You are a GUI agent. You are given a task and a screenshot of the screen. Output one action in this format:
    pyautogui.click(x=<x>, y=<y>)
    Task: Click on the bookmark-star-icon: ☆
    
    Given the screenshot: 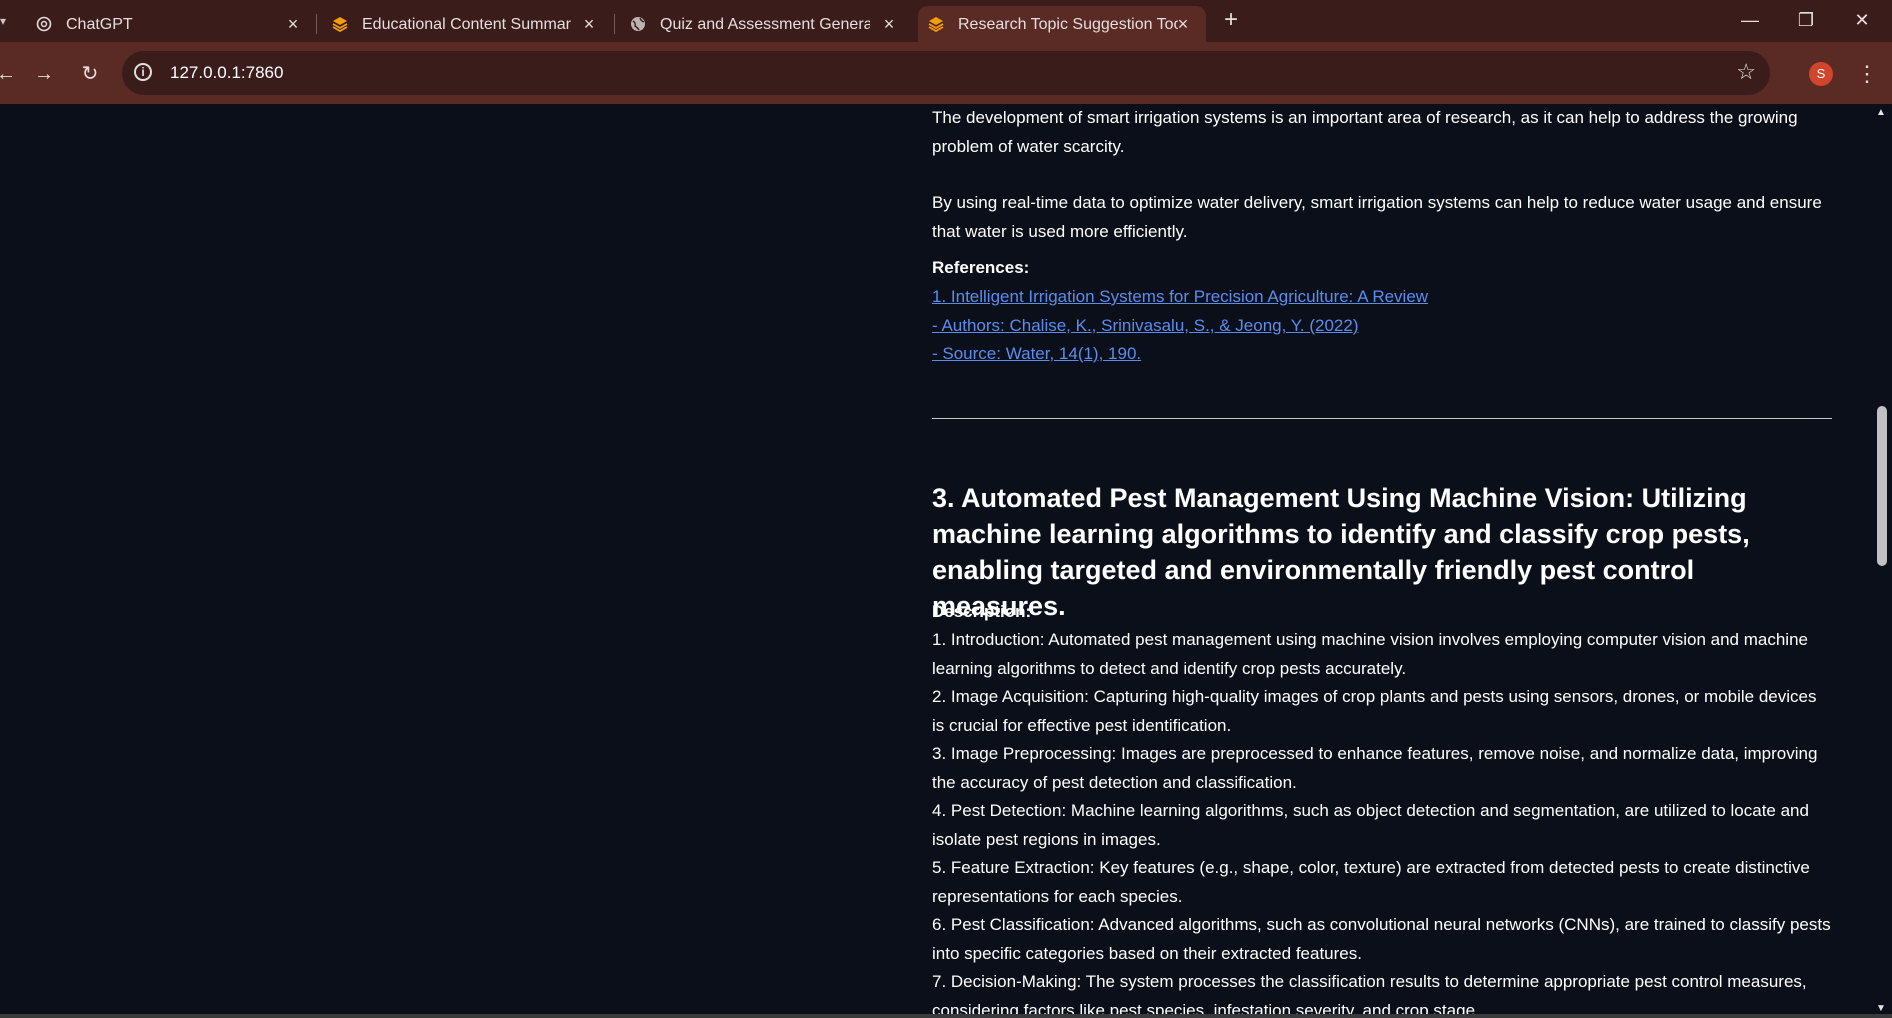 What is the action you would take?
    pyautogui.click(x=1746, y=72)
    